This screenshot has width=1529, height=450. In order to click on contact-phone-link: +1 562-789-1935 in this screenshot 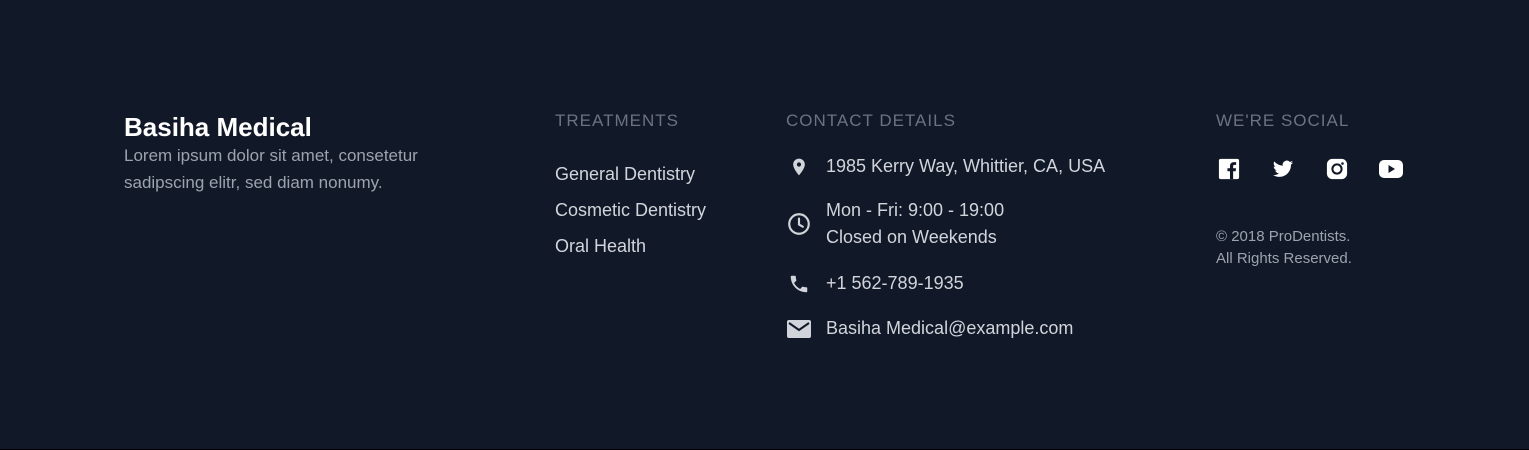, I will do `click(895, 283)`.